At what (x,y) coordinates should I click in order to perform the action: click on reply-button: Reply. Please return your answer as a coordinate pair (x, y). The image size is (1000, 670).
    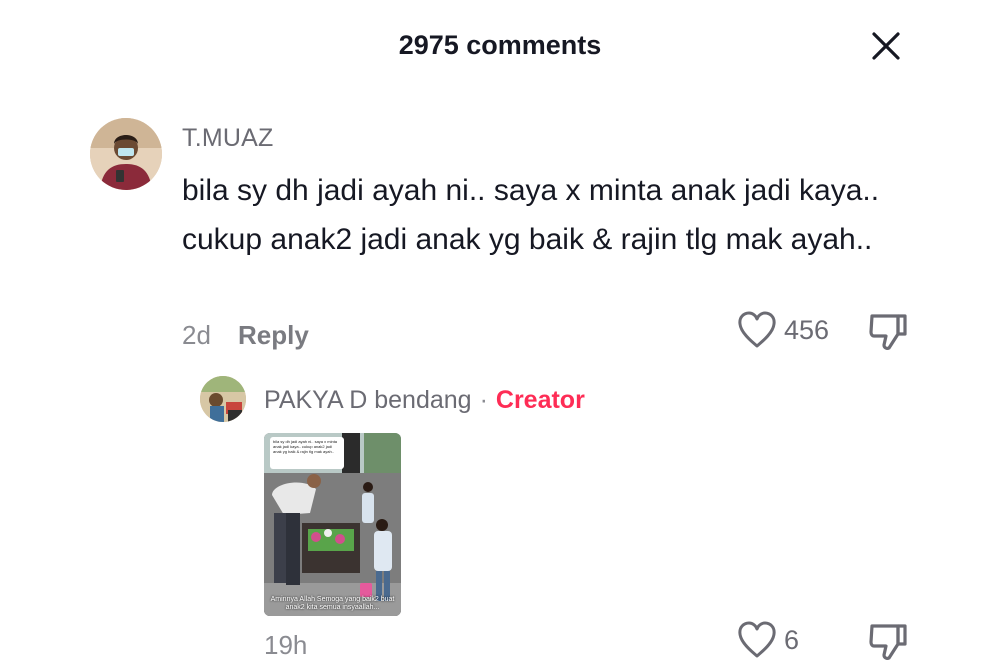
    Looking at the image, I should click on (273, 335).